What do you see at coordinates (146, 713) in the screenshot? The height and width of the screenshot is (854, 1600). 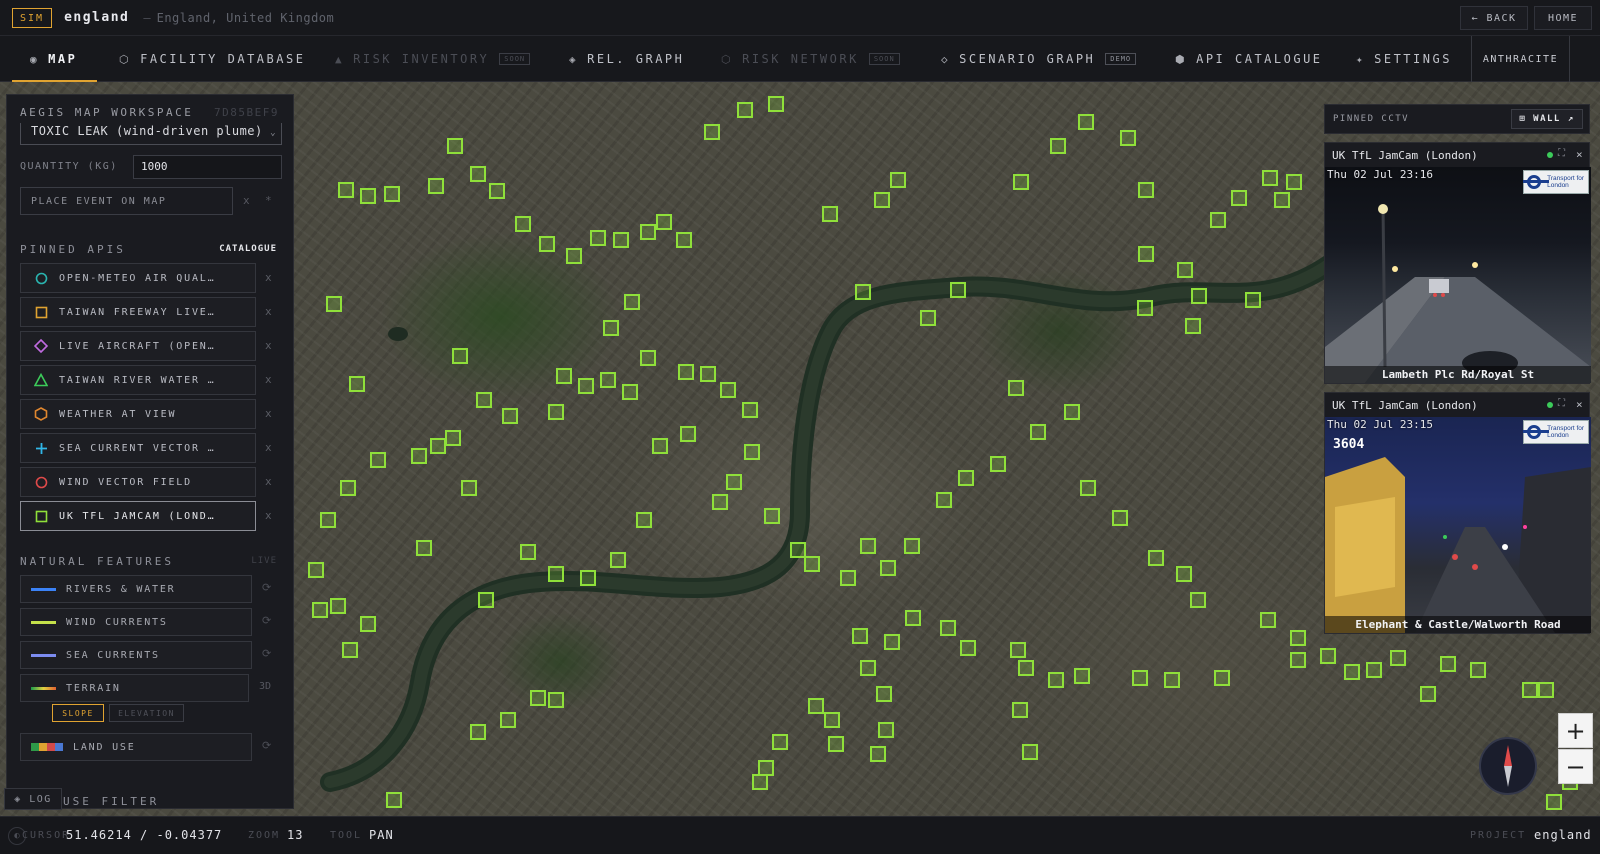 I see `elevation-mode-button: ELEVATION` at bounding box center [146, 713].